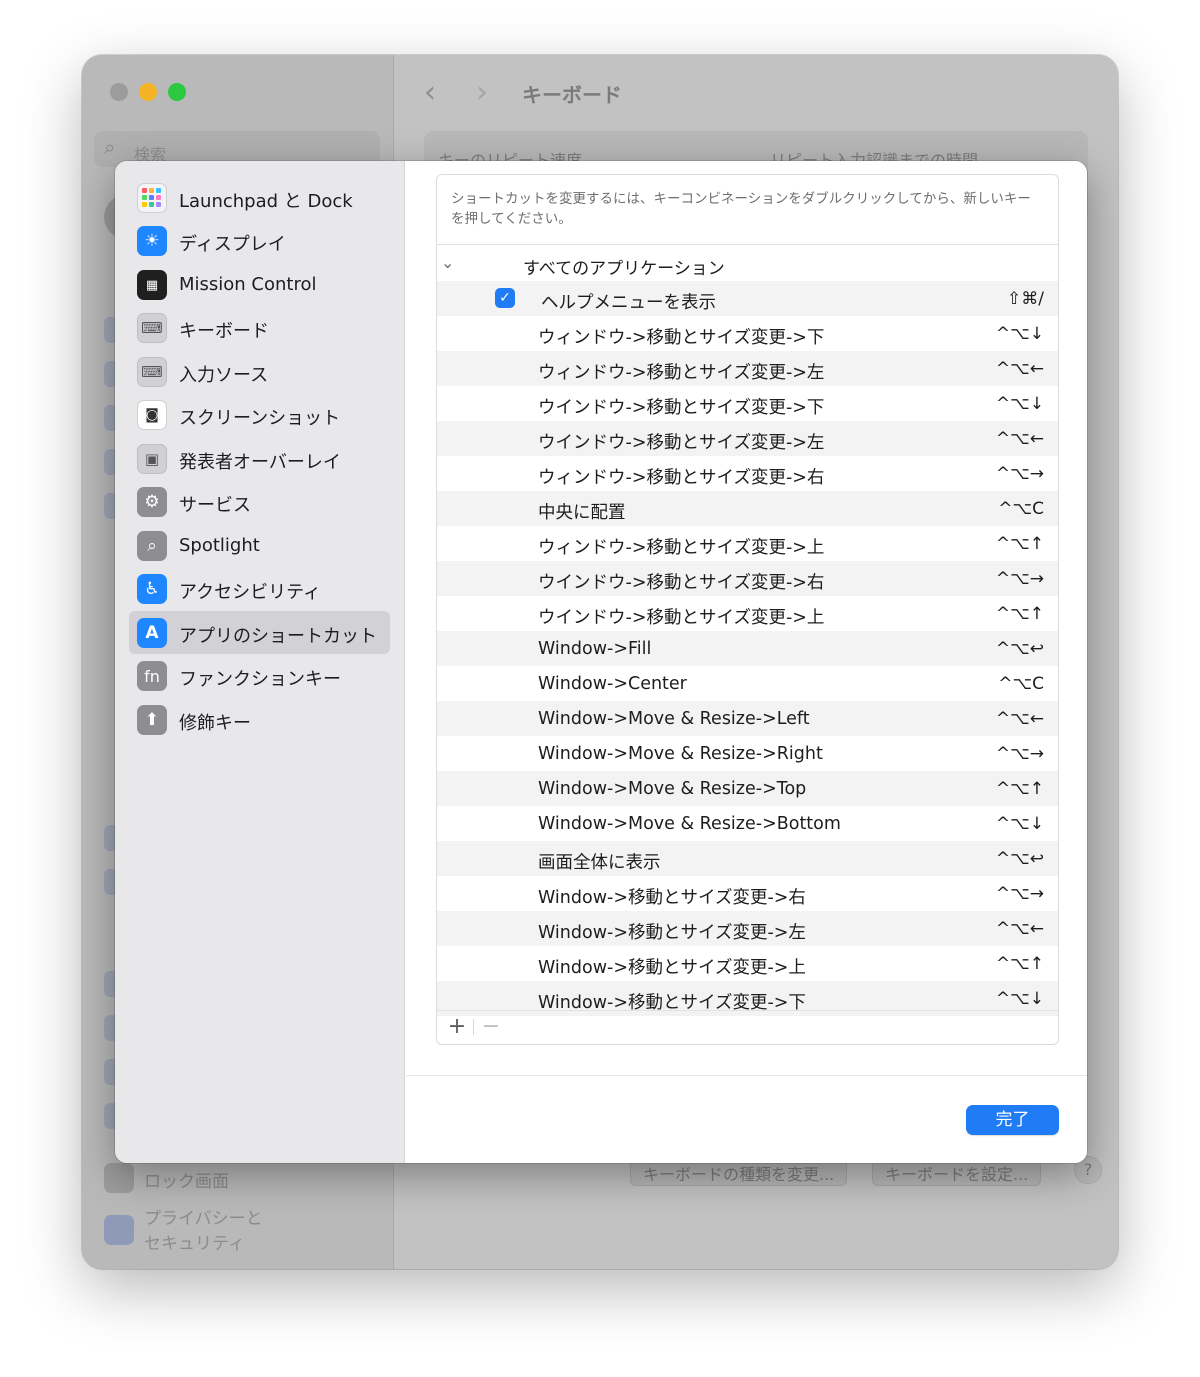 Image resolution: width=1200 pixels, height=1377 pixels. I want to click on shortcut-name: ウィンドウ->移動とサイズ変更->下, so click(681, 338).